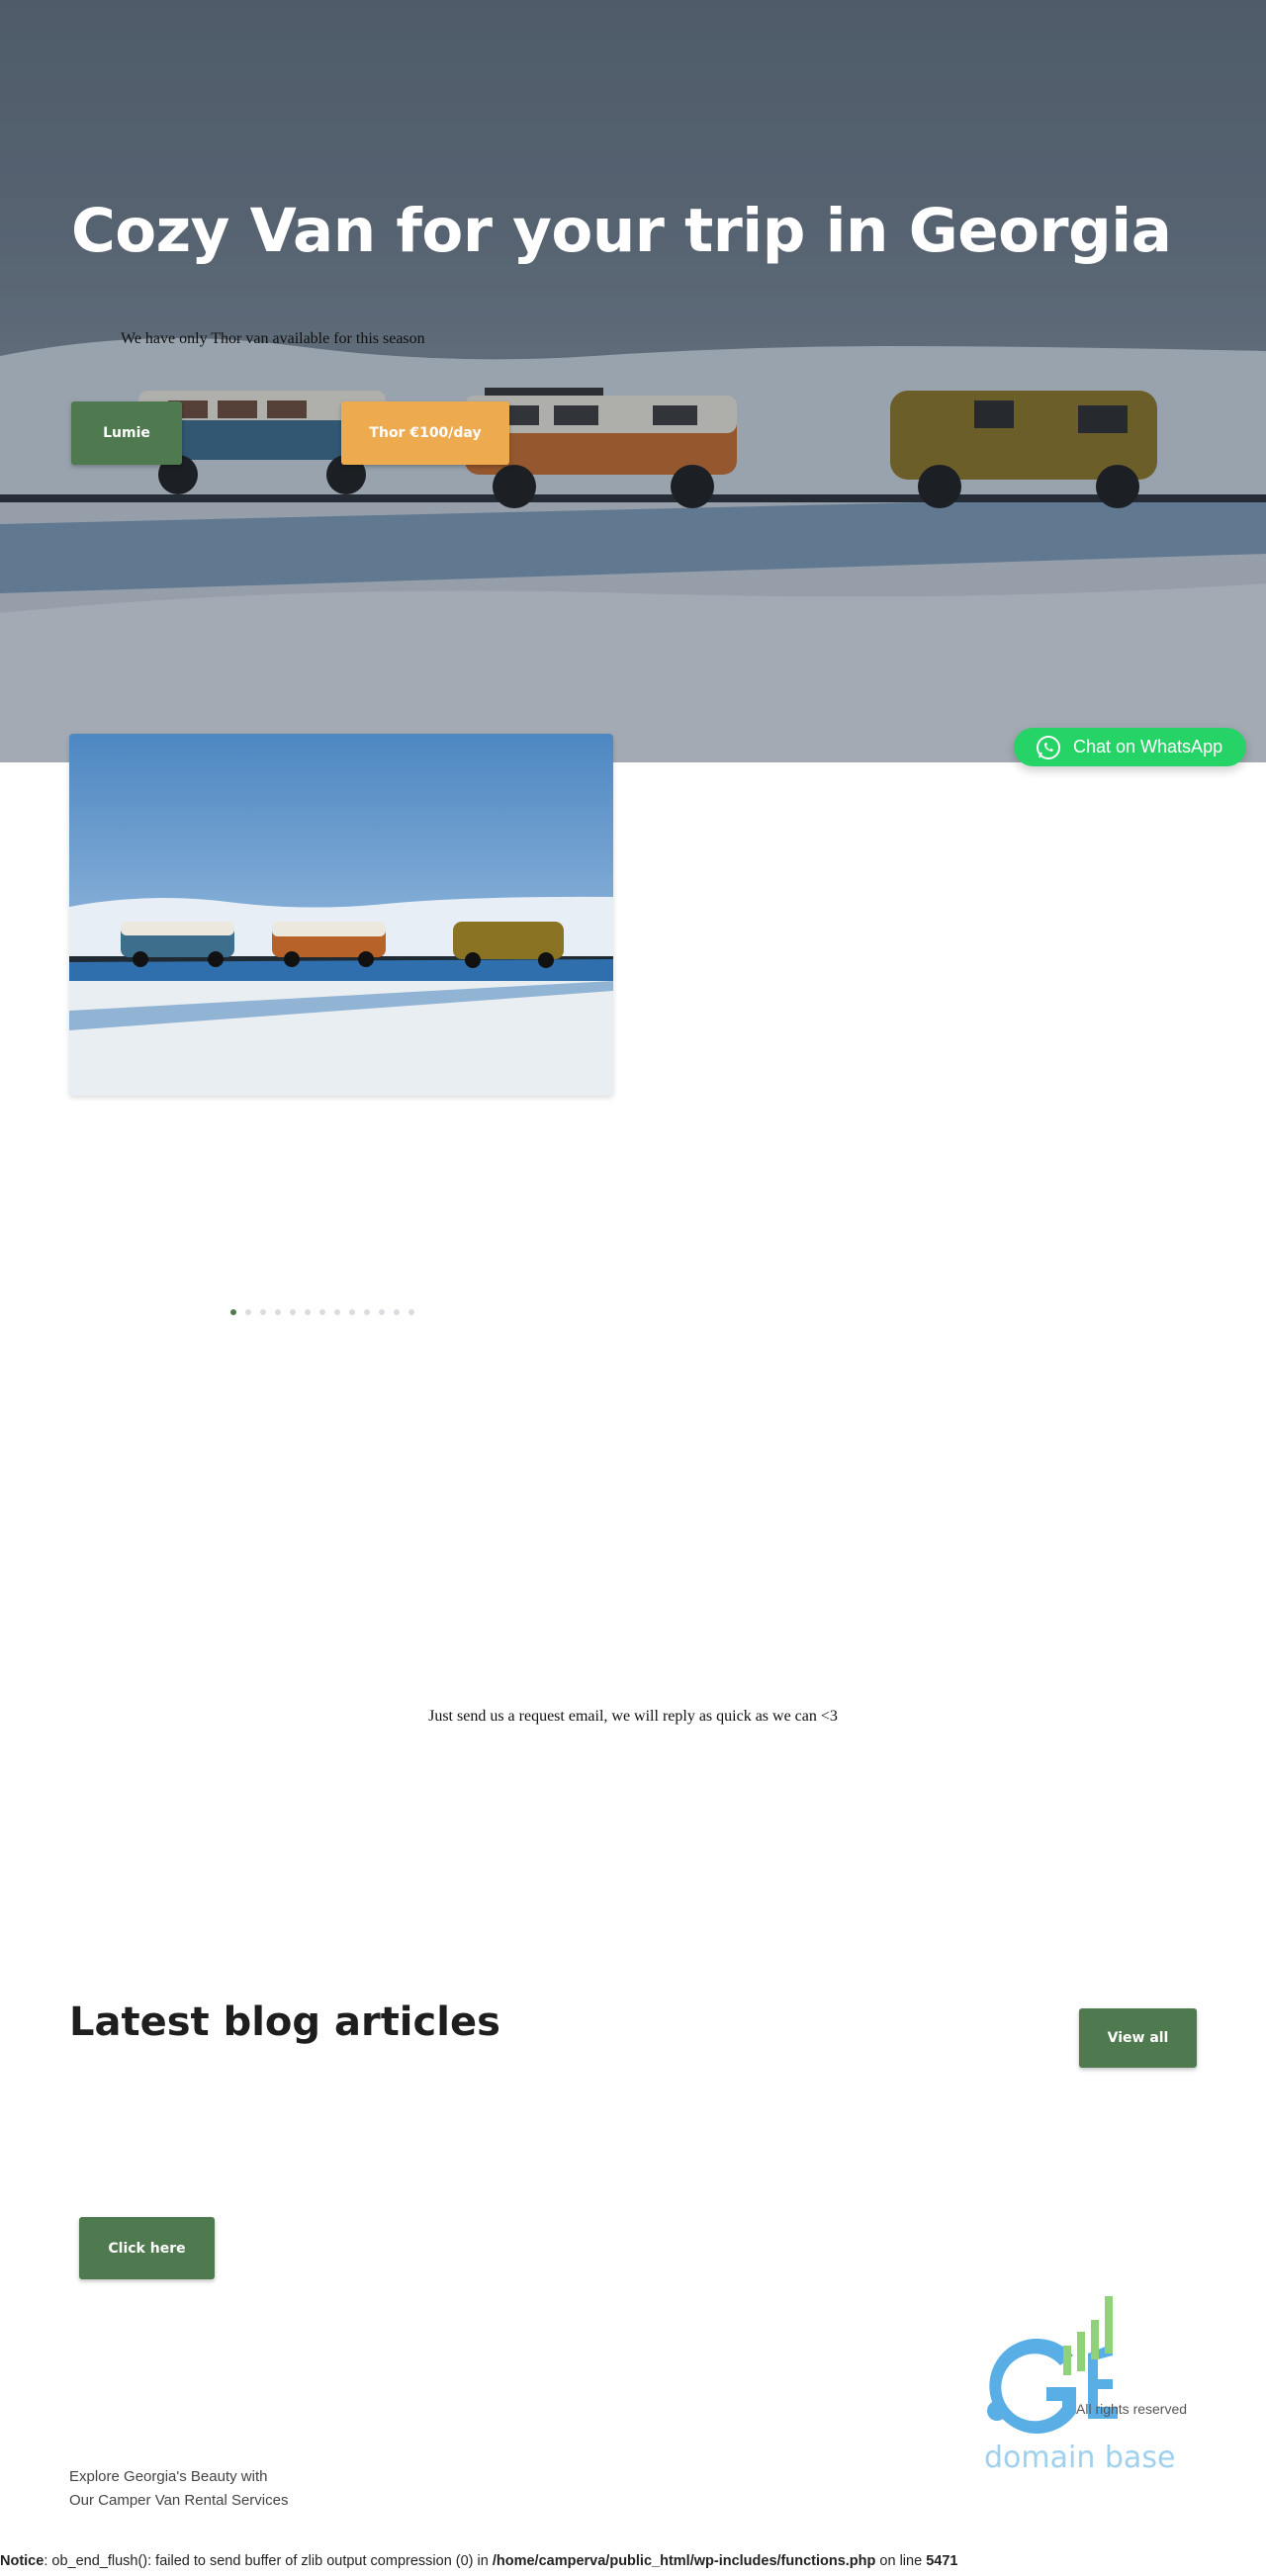 The width and height of the screenshot is (1266, 2576). I want to click on notice-line: 5471, so click(942, 2561).